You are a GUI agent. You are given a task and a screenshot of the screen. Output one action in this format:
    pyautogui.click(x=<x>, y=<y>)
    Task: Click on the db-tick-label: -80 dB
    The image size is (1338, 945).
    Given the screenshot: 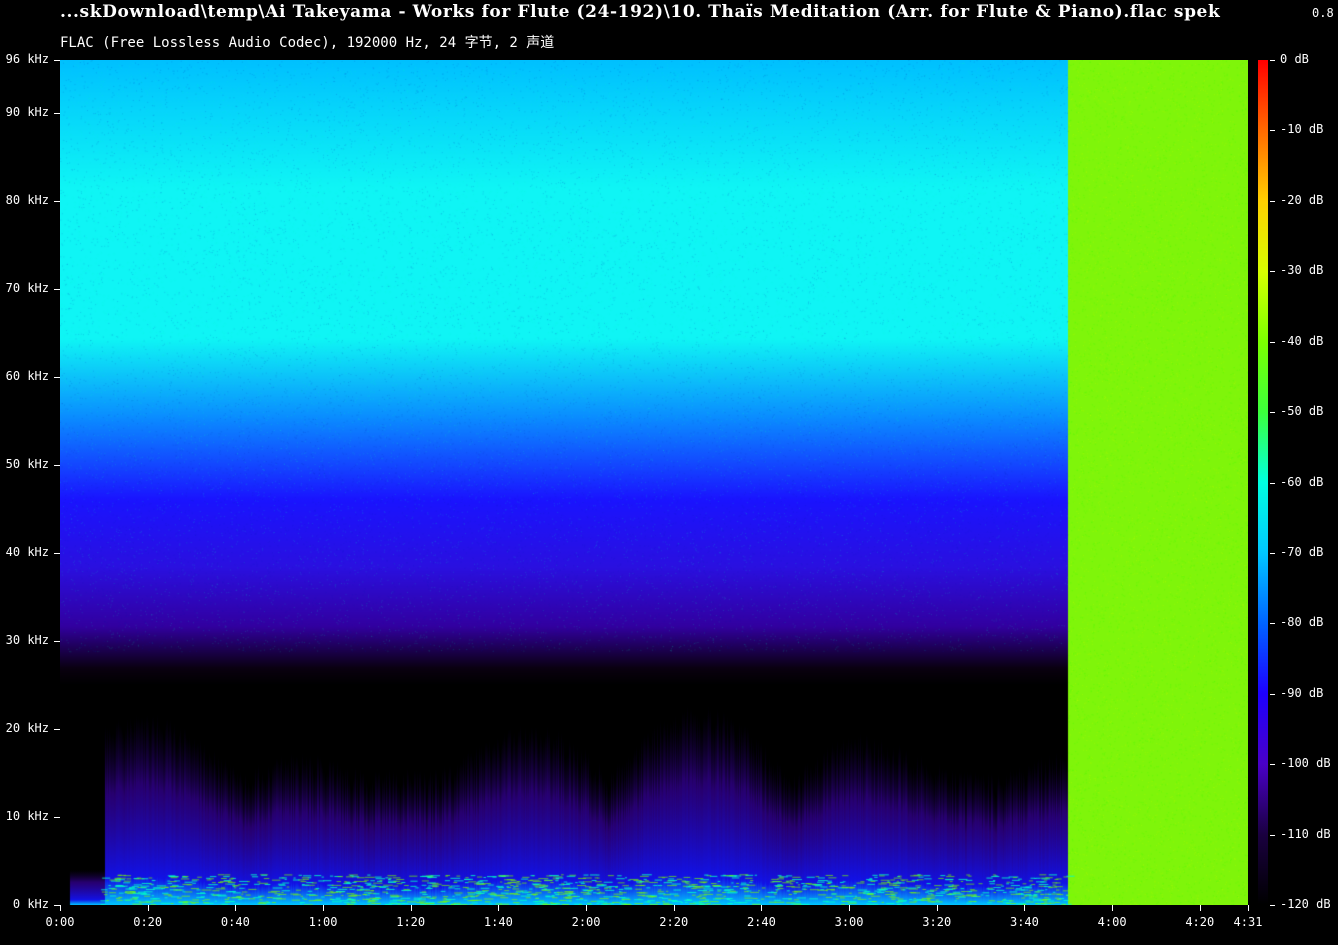 What is the action you would take?
    pyautogui.click(x=1302, y=622)
    